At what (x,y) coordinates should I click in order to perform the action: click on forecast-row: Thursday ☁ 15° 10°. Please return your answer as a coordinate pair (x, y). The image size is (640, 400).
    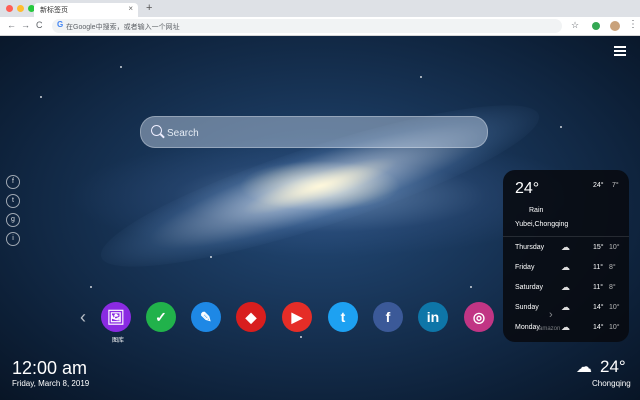
    Looking at the image, I should click on (570, 249).